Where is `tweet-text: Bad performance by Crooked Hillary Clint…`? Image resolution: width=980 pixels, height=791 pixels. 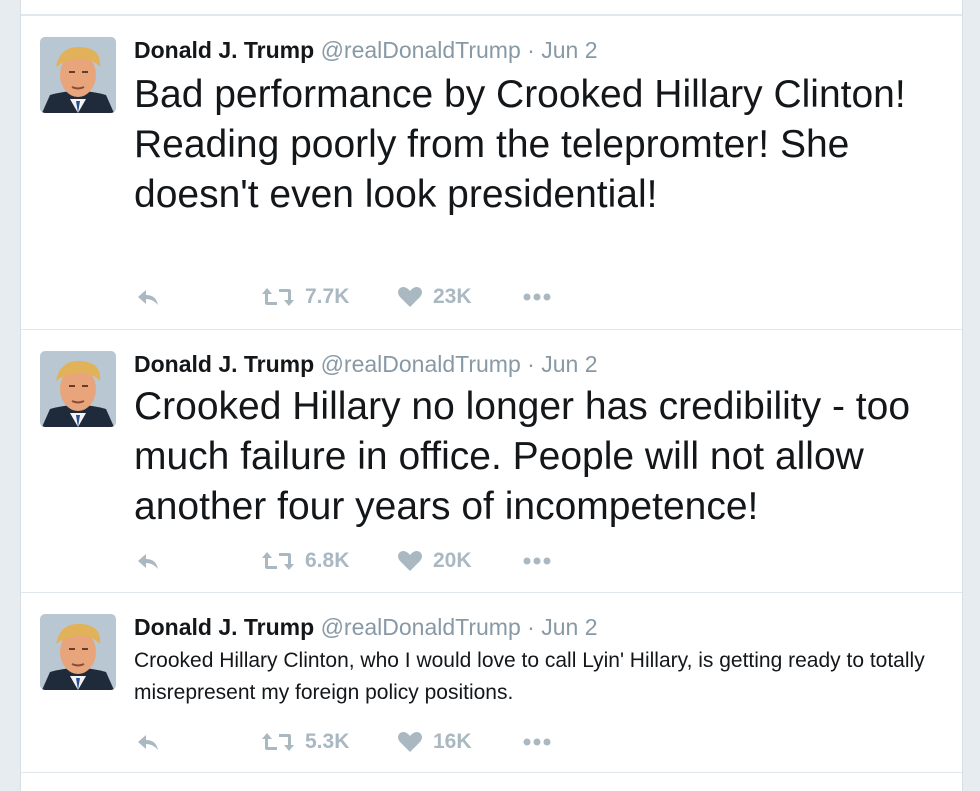 tweet-text: Bad performance by Crooked Hillary Clint… is located at coordinates (520, 144).